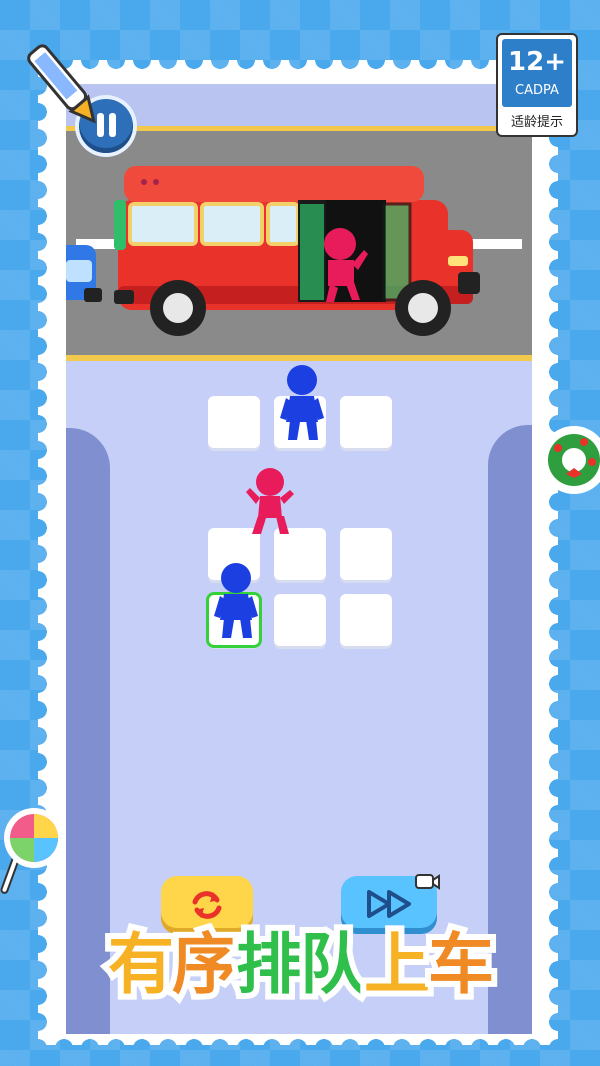 The height and width of the screenshot is (1066, 600). What do you see at coordinates (536, 122) in the screenshot?
I see `age-rating-label: 适龄提示` at bounding box center [536, 122].